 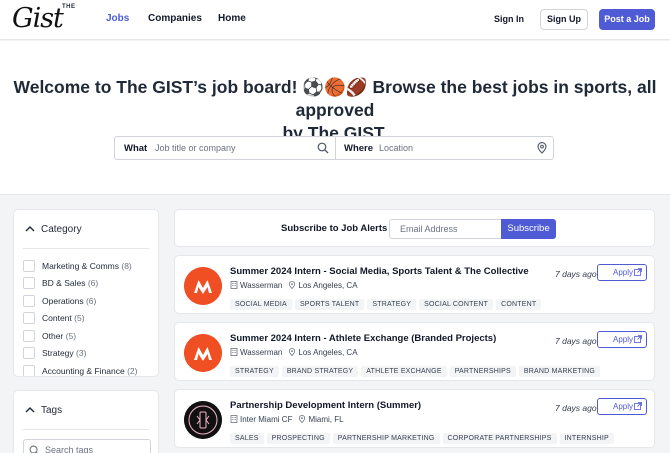 What do you see at coordinates (86, 248) in the screenshot?
I see `category-divider` at bounding box center [86, 248].